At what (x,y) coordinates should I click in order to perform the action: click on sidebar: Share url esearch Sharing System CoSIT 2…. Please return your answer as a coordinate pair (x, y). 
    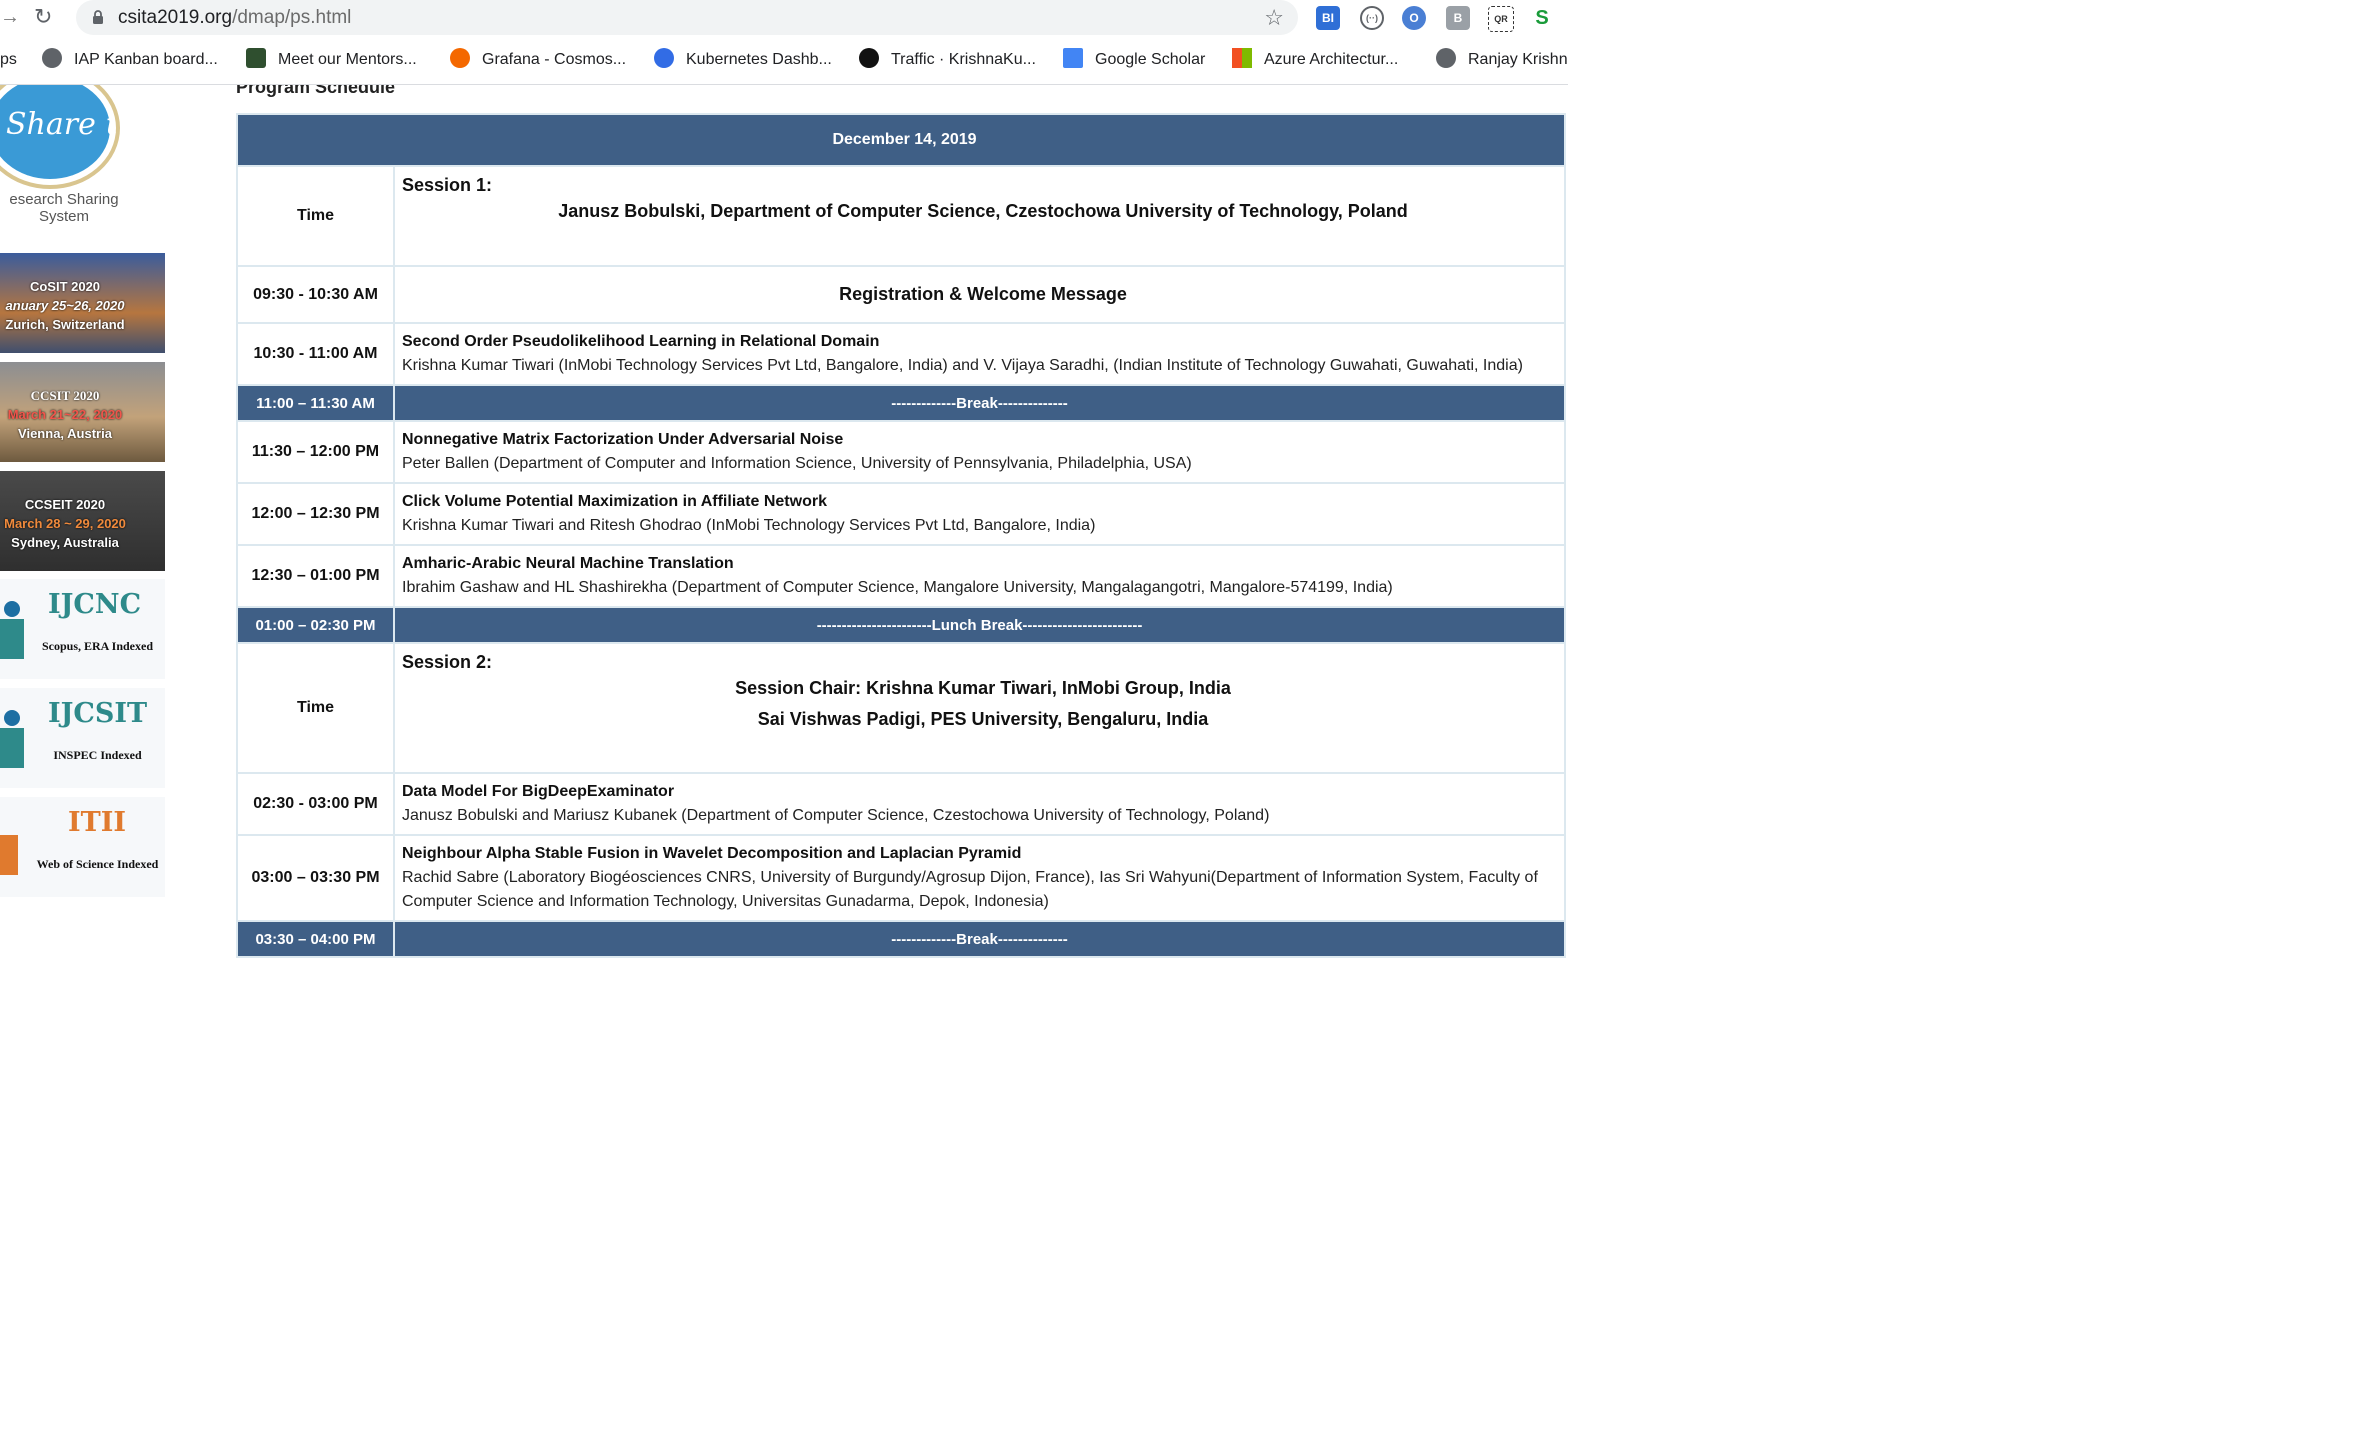
    Looking at the image, I should click on (85, 522).